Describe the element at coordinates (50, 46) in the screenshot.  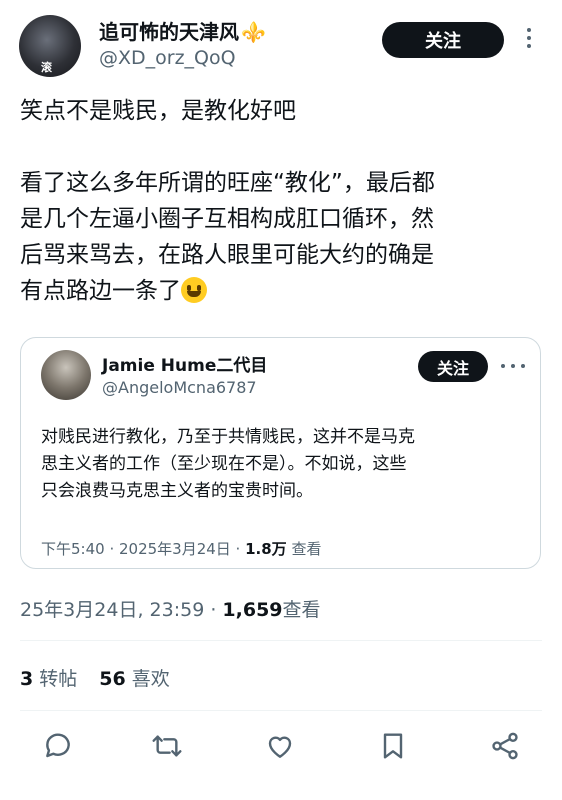
I see `avatar: 滚` at that location.